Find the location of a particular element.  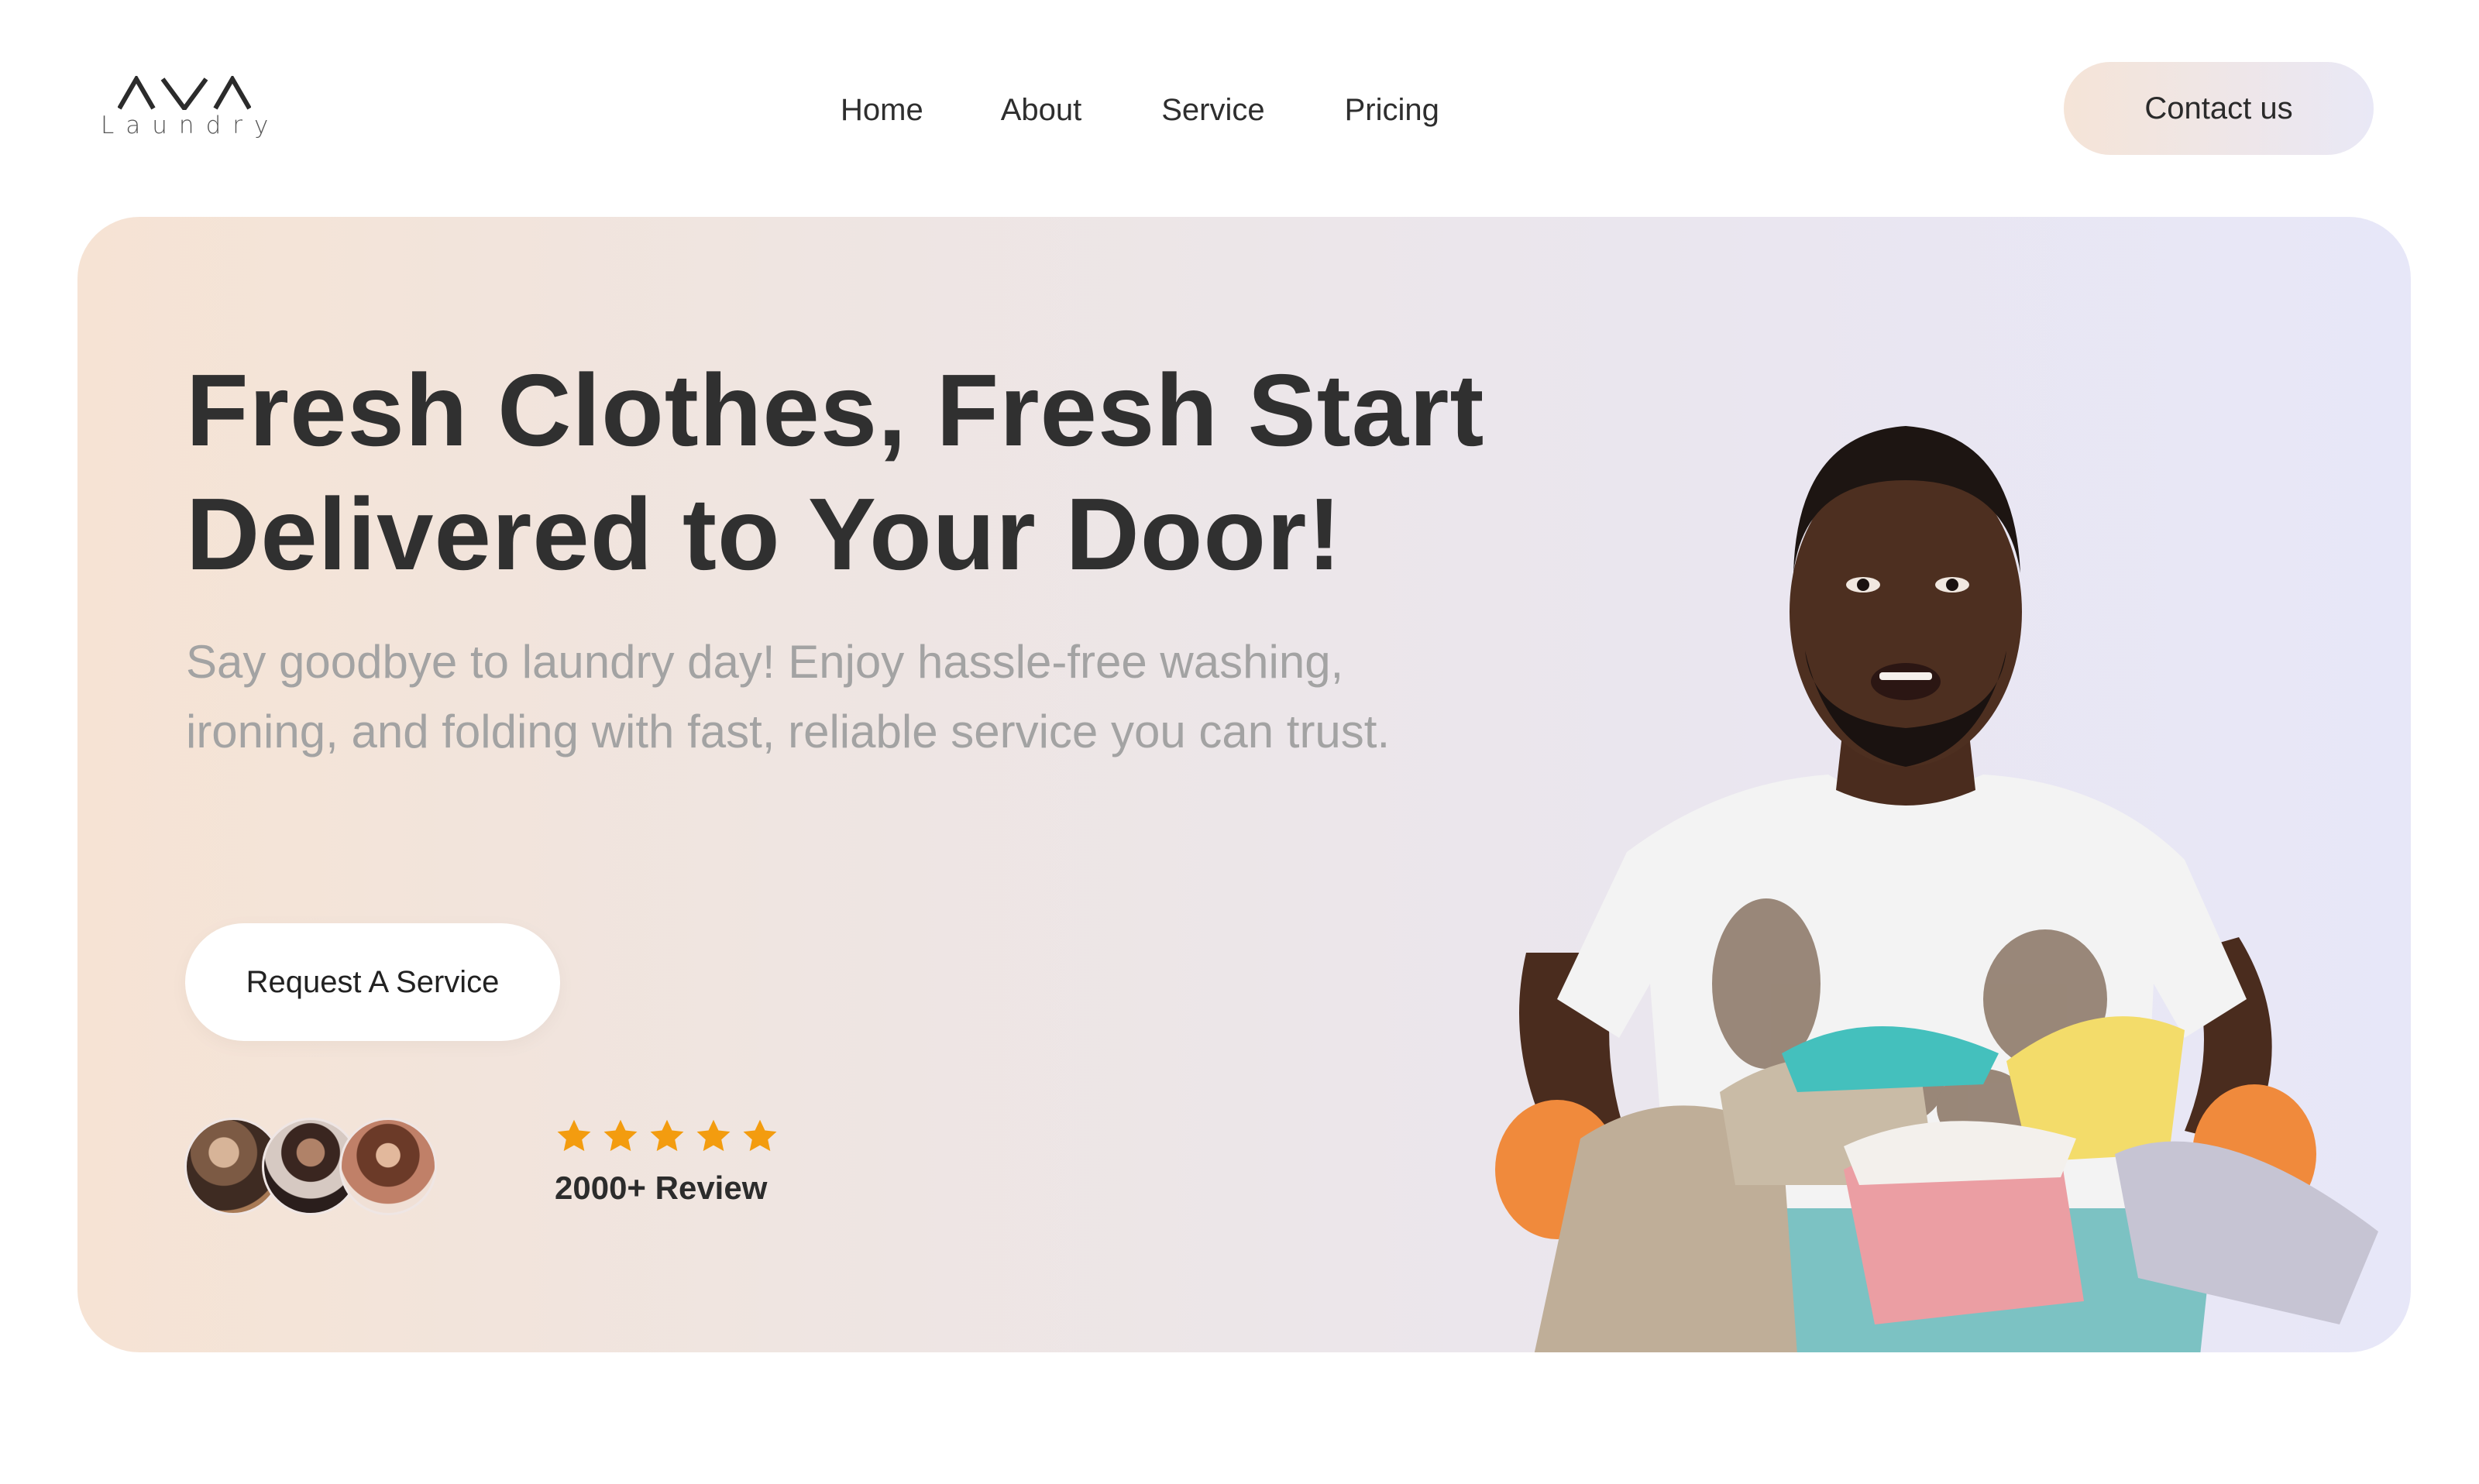

nav-service: Service is located at coordinates (1212, 110).